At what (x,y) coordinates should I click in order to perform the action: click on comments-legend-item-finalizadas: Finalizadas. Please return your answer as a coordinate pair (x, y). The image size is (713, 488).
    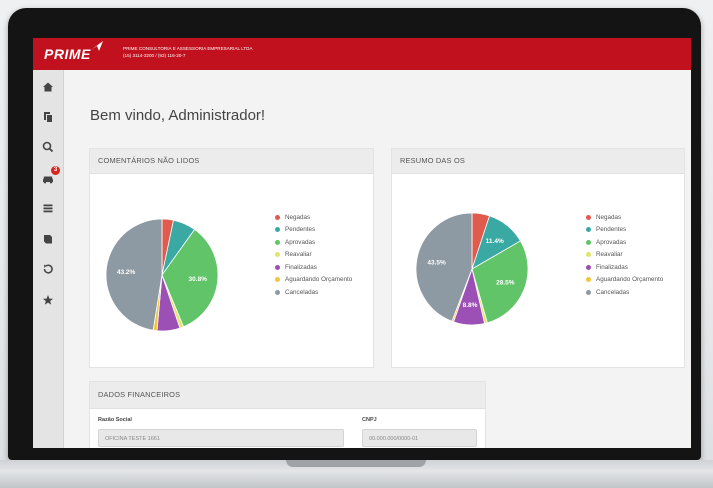
    Looking at the image, I should click on (313, 267).